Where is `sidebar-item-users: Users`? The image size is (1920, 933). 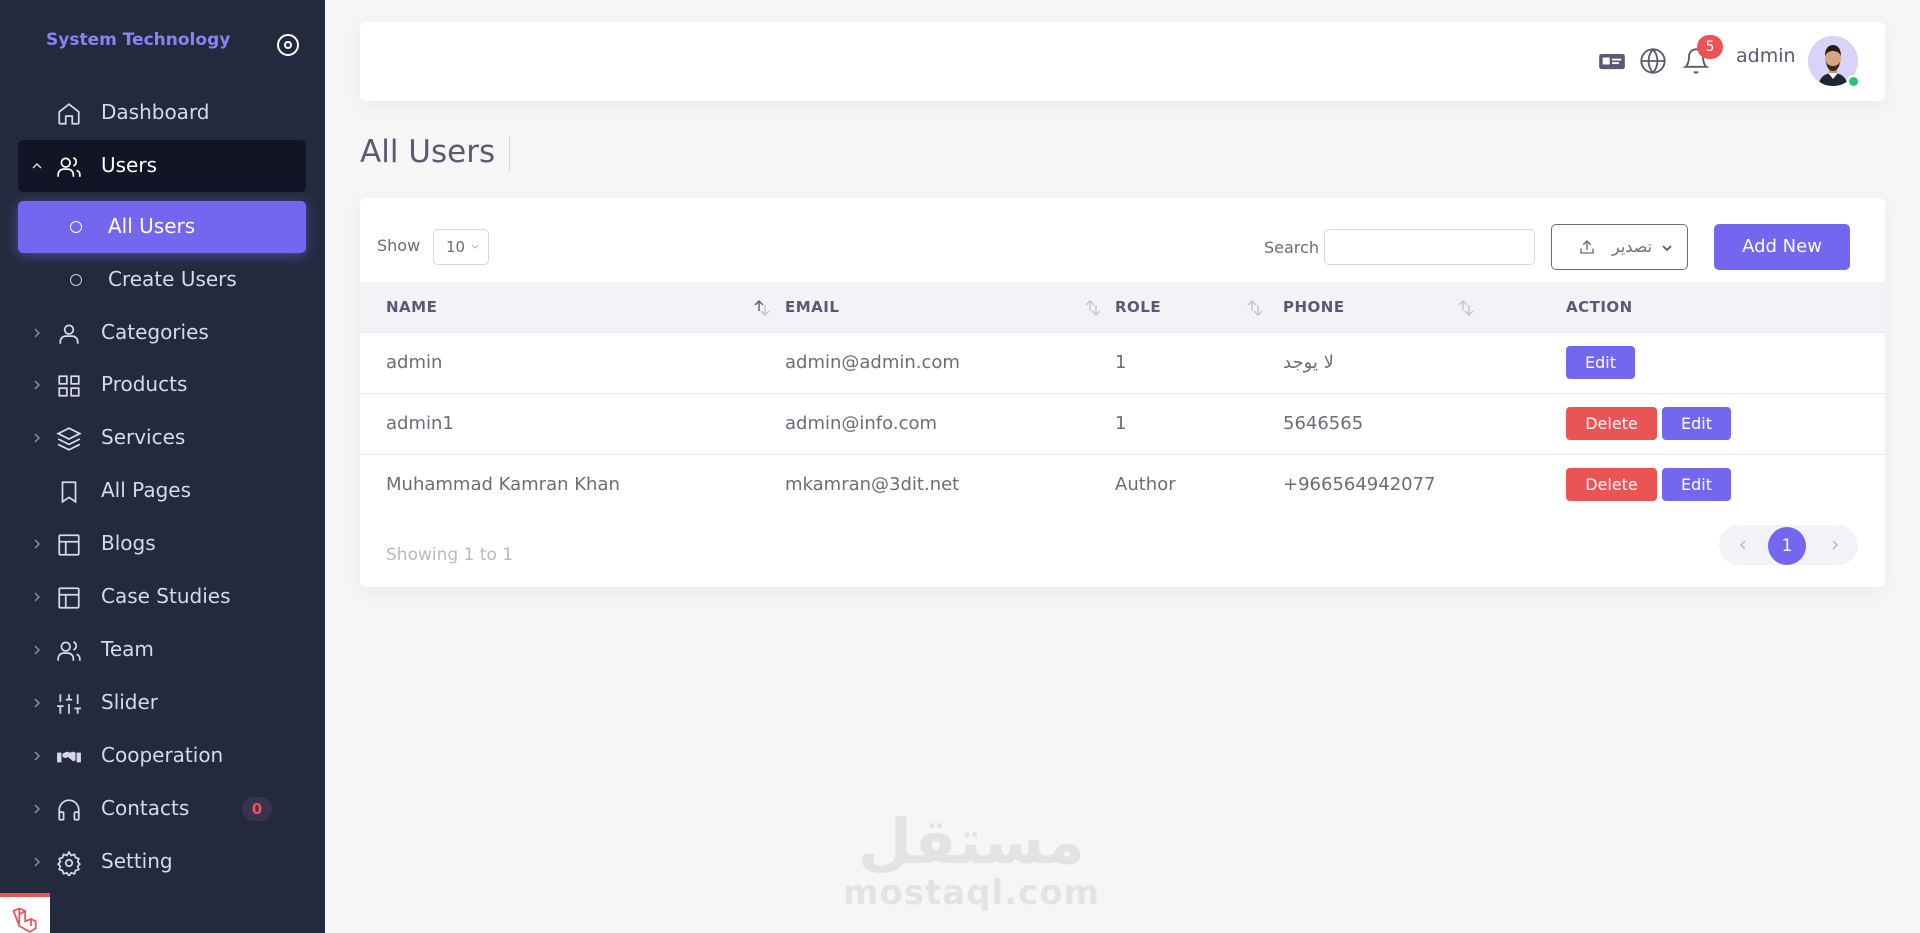 sidebar-item-users: Users is located at coordinates (162, 166).